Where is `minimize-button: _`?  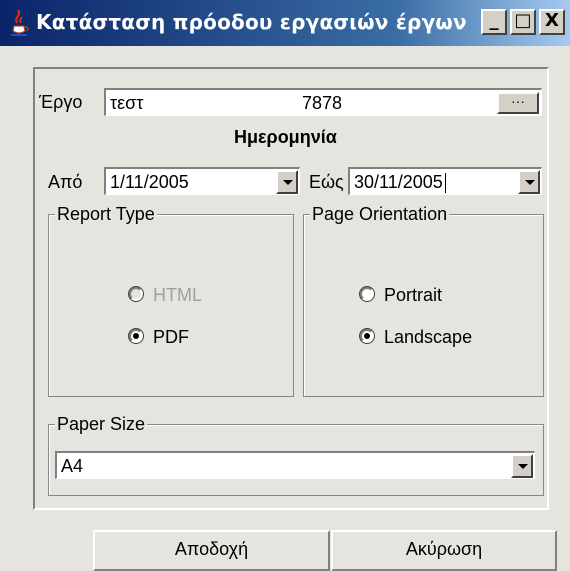
minimize-button: _ is located at coordinates (494, 22).